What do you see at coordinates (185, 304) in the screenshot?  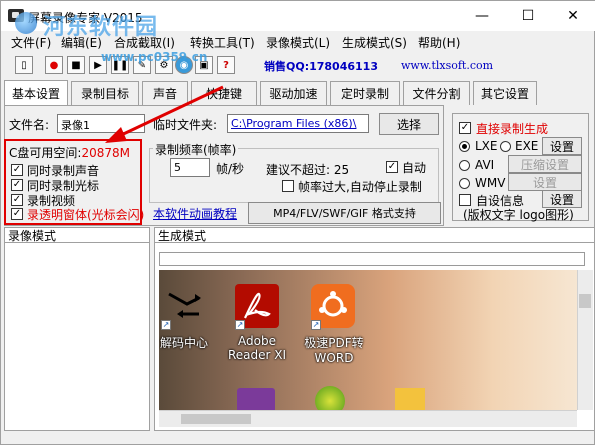 I see `decoder-center-icon` at bounding box center [185, 304].